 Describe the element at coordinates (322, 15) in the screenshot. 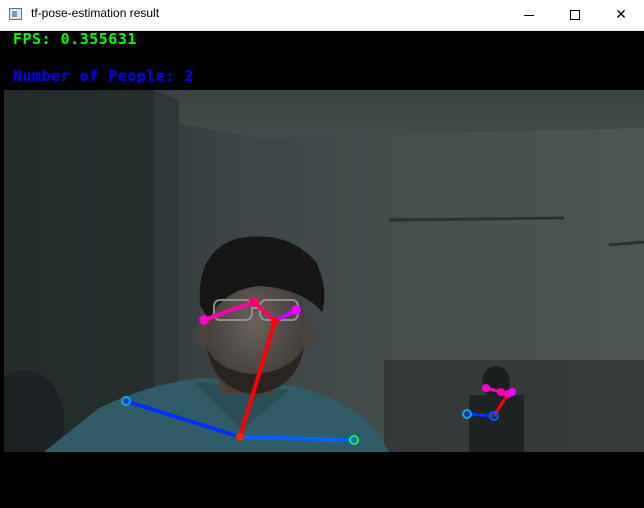

I see `title-bar: tf-pose-estimation result ✕` at that location.